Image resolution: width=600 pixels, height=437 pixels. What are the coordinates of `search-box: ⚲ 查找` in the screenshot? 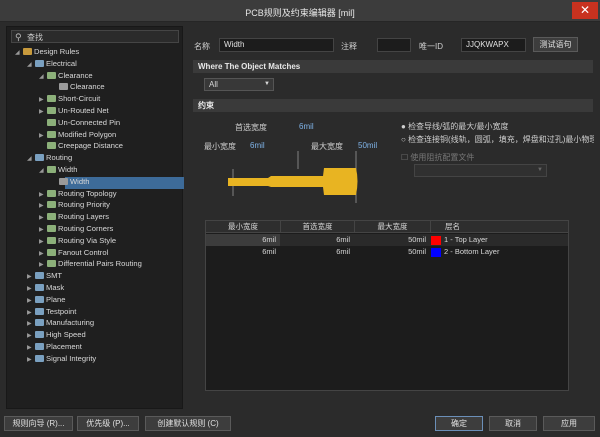 It's located at (95, 36).